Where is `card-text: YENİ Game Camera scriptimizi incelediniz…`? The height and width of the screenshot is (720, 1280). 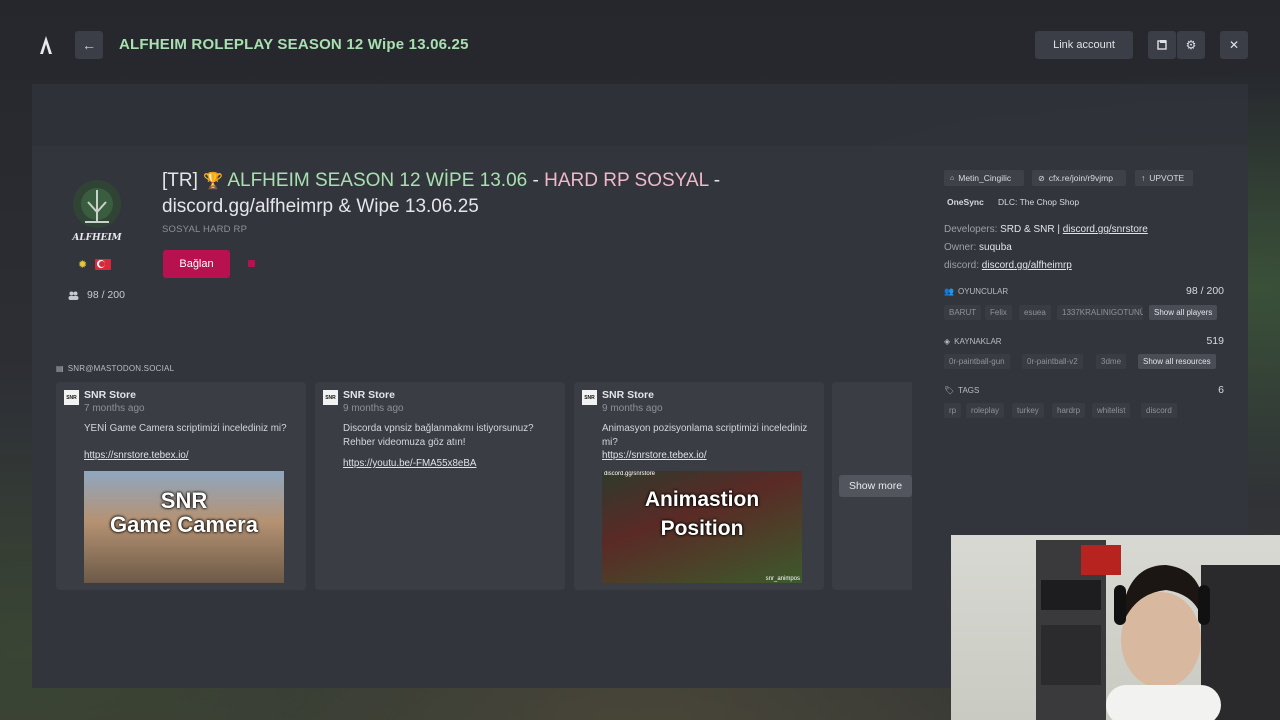 card-text: YENİ Game Camera scriptimizi incelediniz… is located at coordinates (185, 428).